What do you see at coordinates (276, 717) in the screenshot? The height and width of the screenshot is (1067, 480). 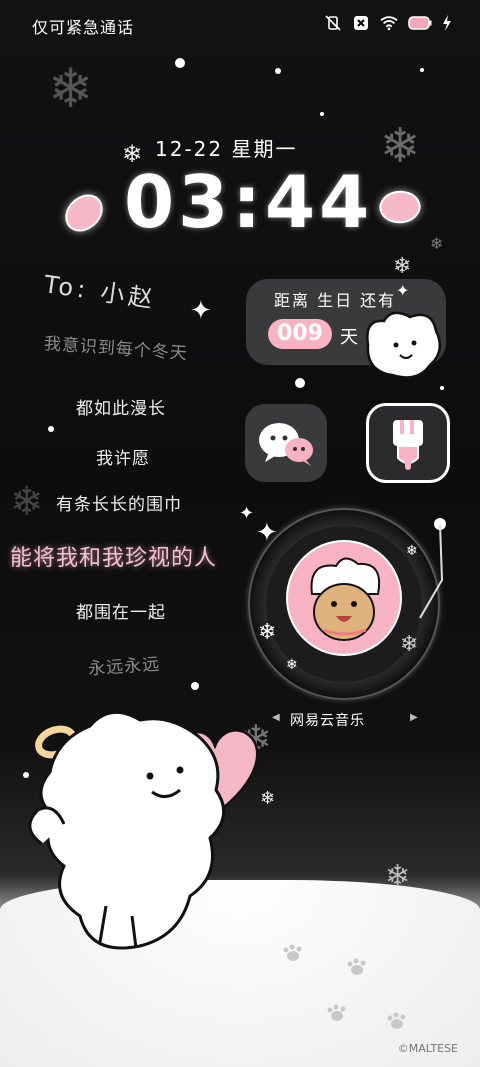 I see `music-prev-arrow: ◀` at bounding box center [276, 717].